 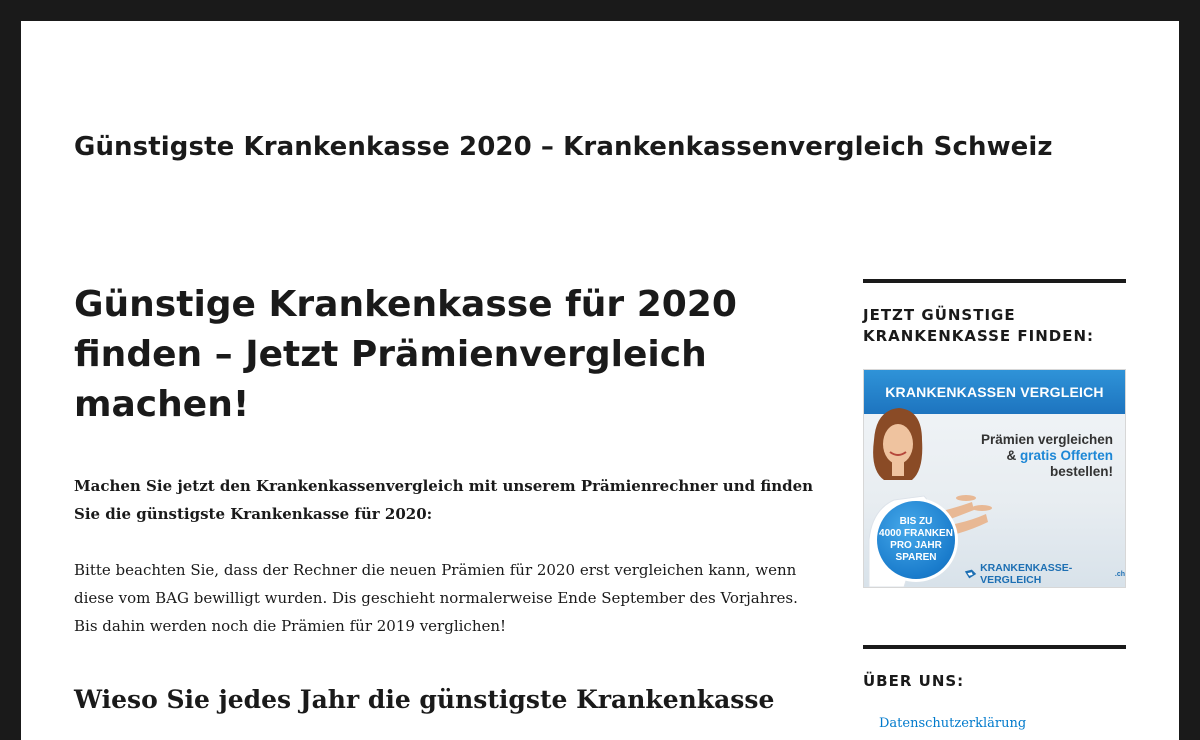 What do you see at coordinates (1013, 455) in the screenshot?
I see `ad-text-line2-prefix: &` at bounding box center [1013, 455].